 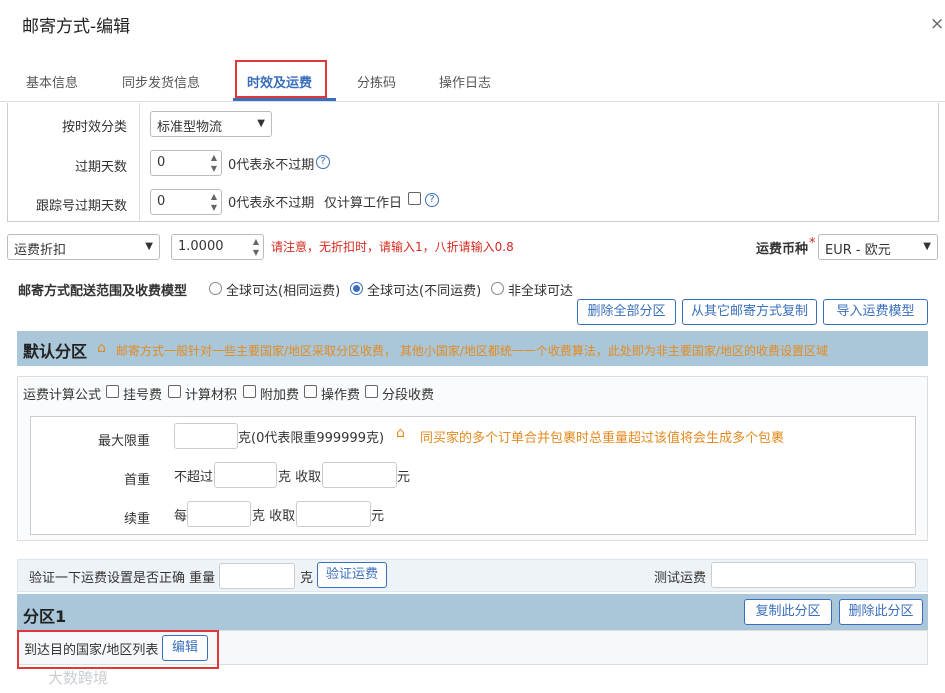 I want to click on formula-checkbox-registration, so click(x=112, y=391).